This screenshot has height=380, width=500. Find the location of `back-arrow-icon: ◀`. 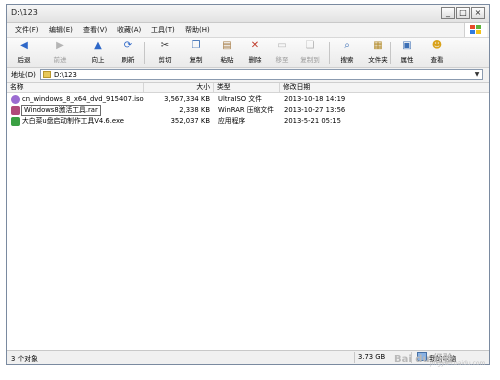

back-arrow-icon: ◀ is located at coordinates (24, 45).